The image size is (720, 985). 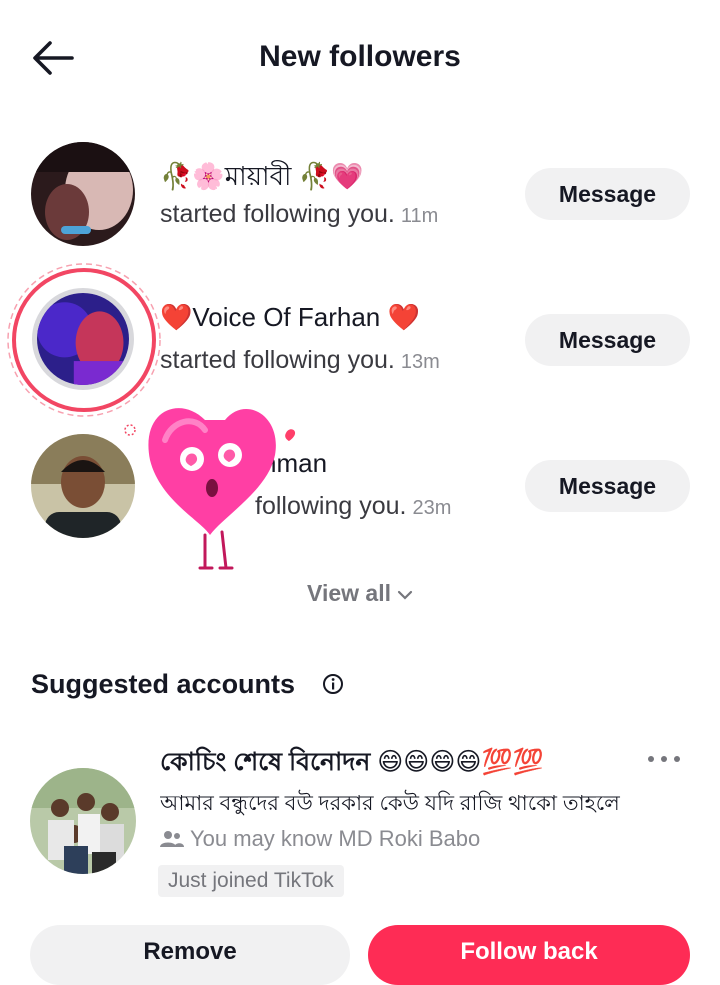 I want to click on suggested-name: কোচিং শেষে বিনোদন 😄😄😄😄💯💯, so click(x=352, y=763).